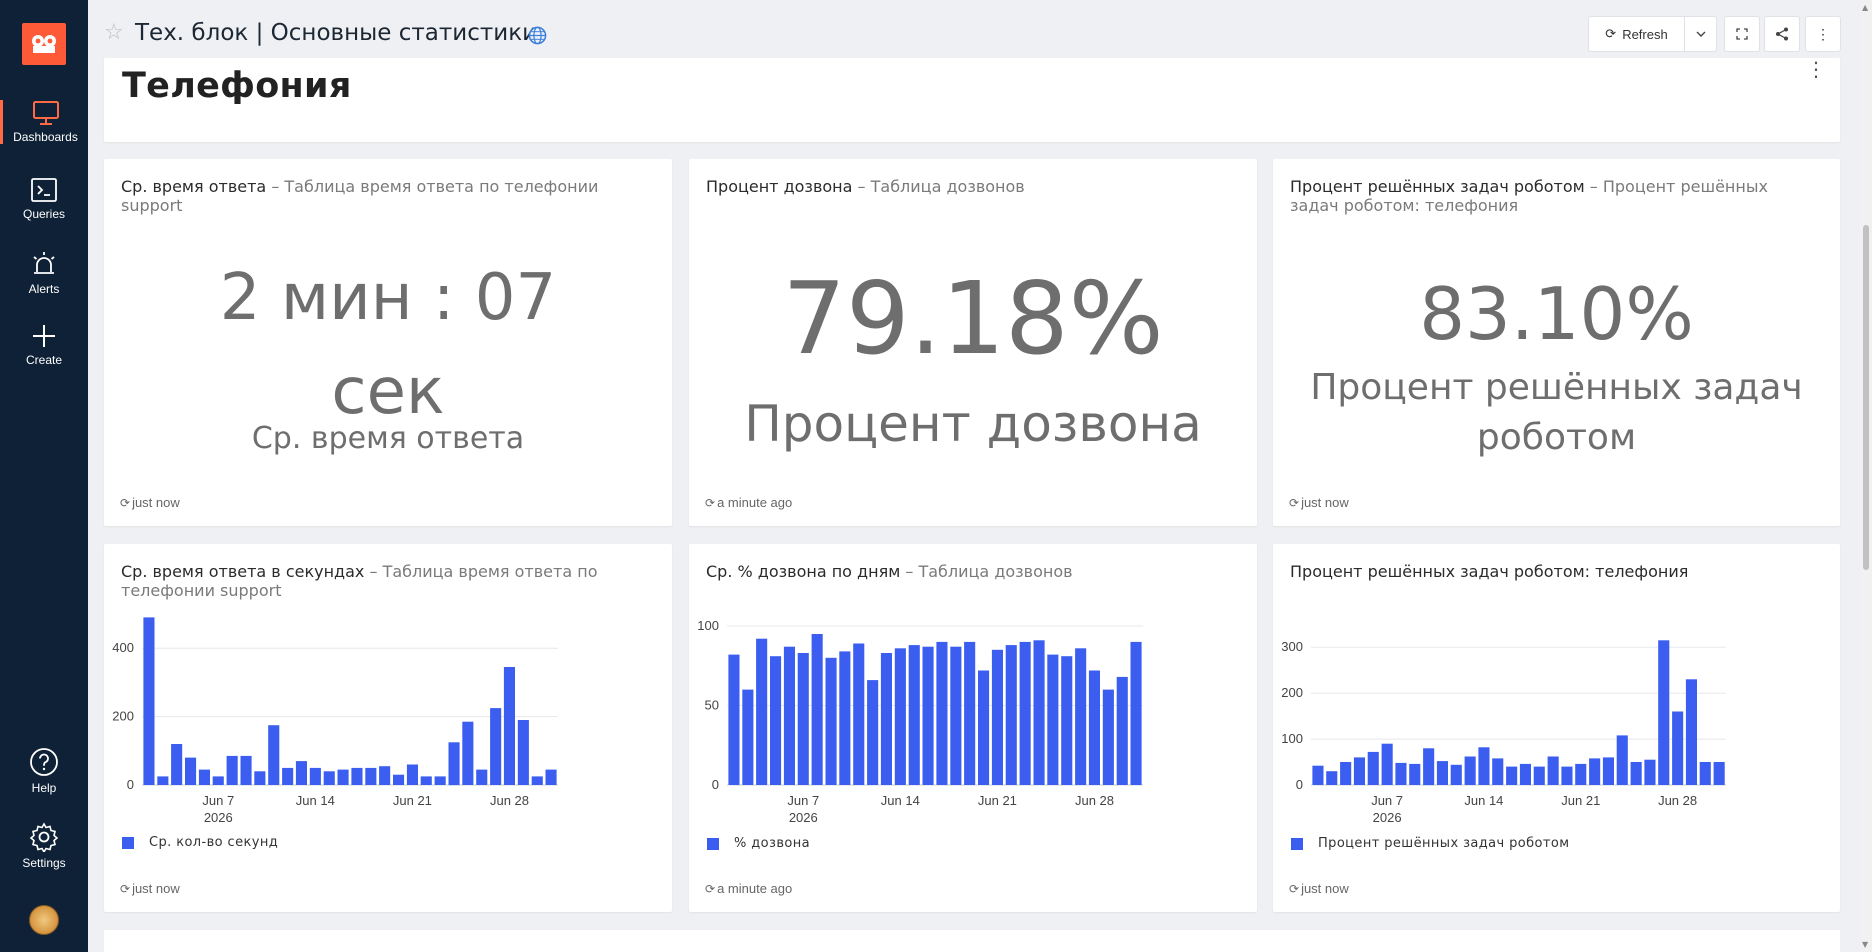 This screenshot has width=1872, height=952. Describe the element at coordinates (1865, 7) in the screenshot. I see `scroll-up-arrow-icon: ▲` at that location.